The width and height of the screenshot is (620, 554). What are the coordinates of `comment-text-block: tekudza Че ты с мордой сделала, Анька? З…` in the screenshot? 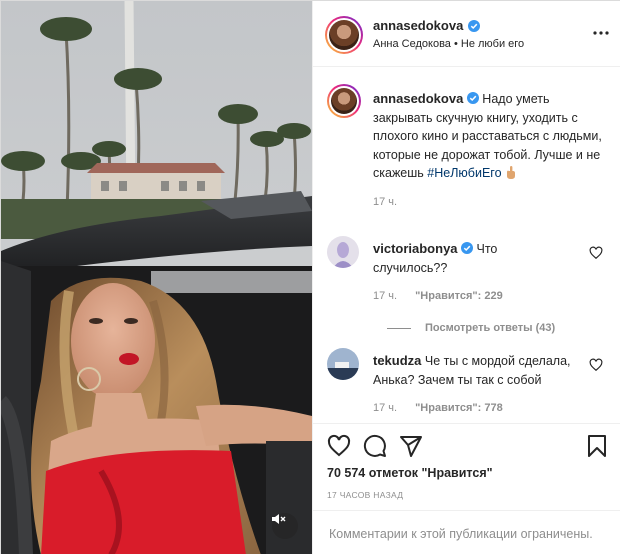 It's located at (473, 370).